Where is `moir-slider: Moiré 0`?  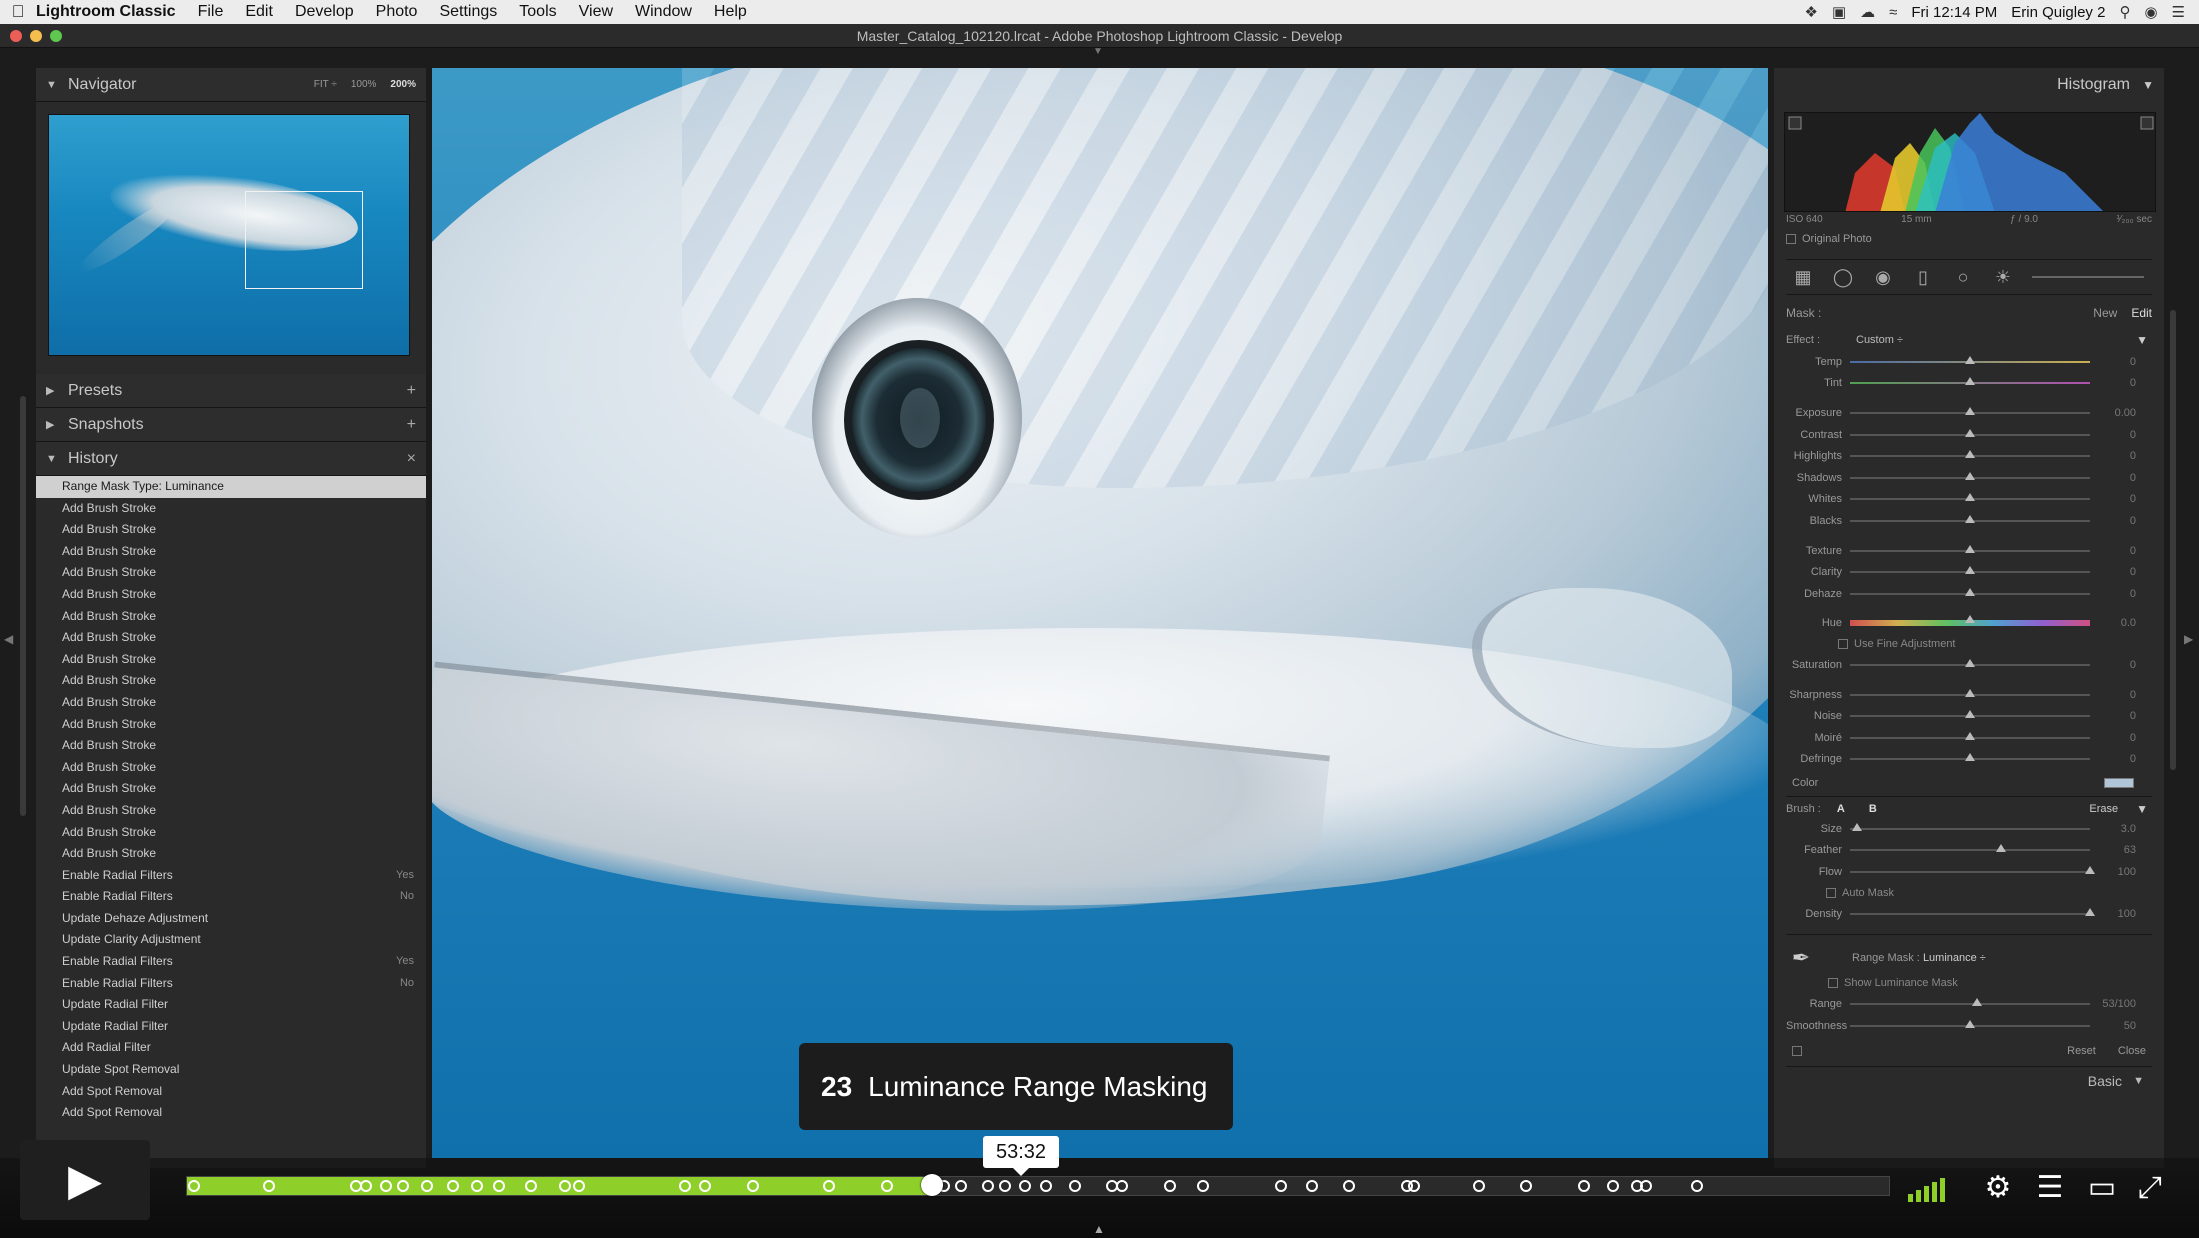 moir-slider: Moiré 0 is located at coordinates (1969, 738).